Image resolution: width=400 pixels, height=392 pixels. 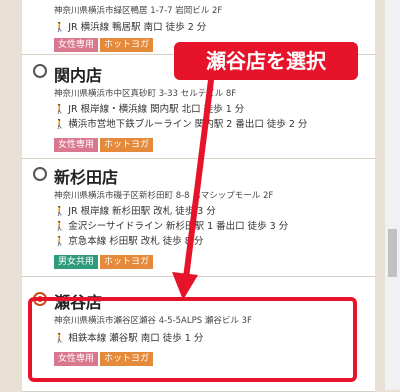 What do you see at coordinates (266, 61) in the screenshot?
I see `annotation-callout: 瀬谷店を選択` at bounding box center [266, 61].